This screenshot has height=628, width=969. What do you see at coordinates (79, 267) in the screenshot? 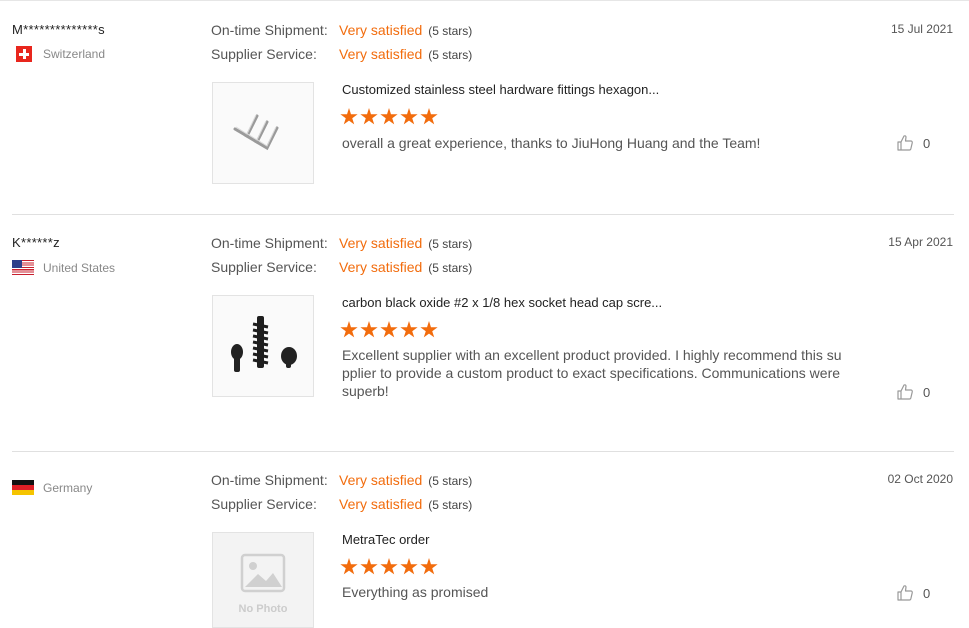
I see `country-name: United States` at bounding box center [79, 267].